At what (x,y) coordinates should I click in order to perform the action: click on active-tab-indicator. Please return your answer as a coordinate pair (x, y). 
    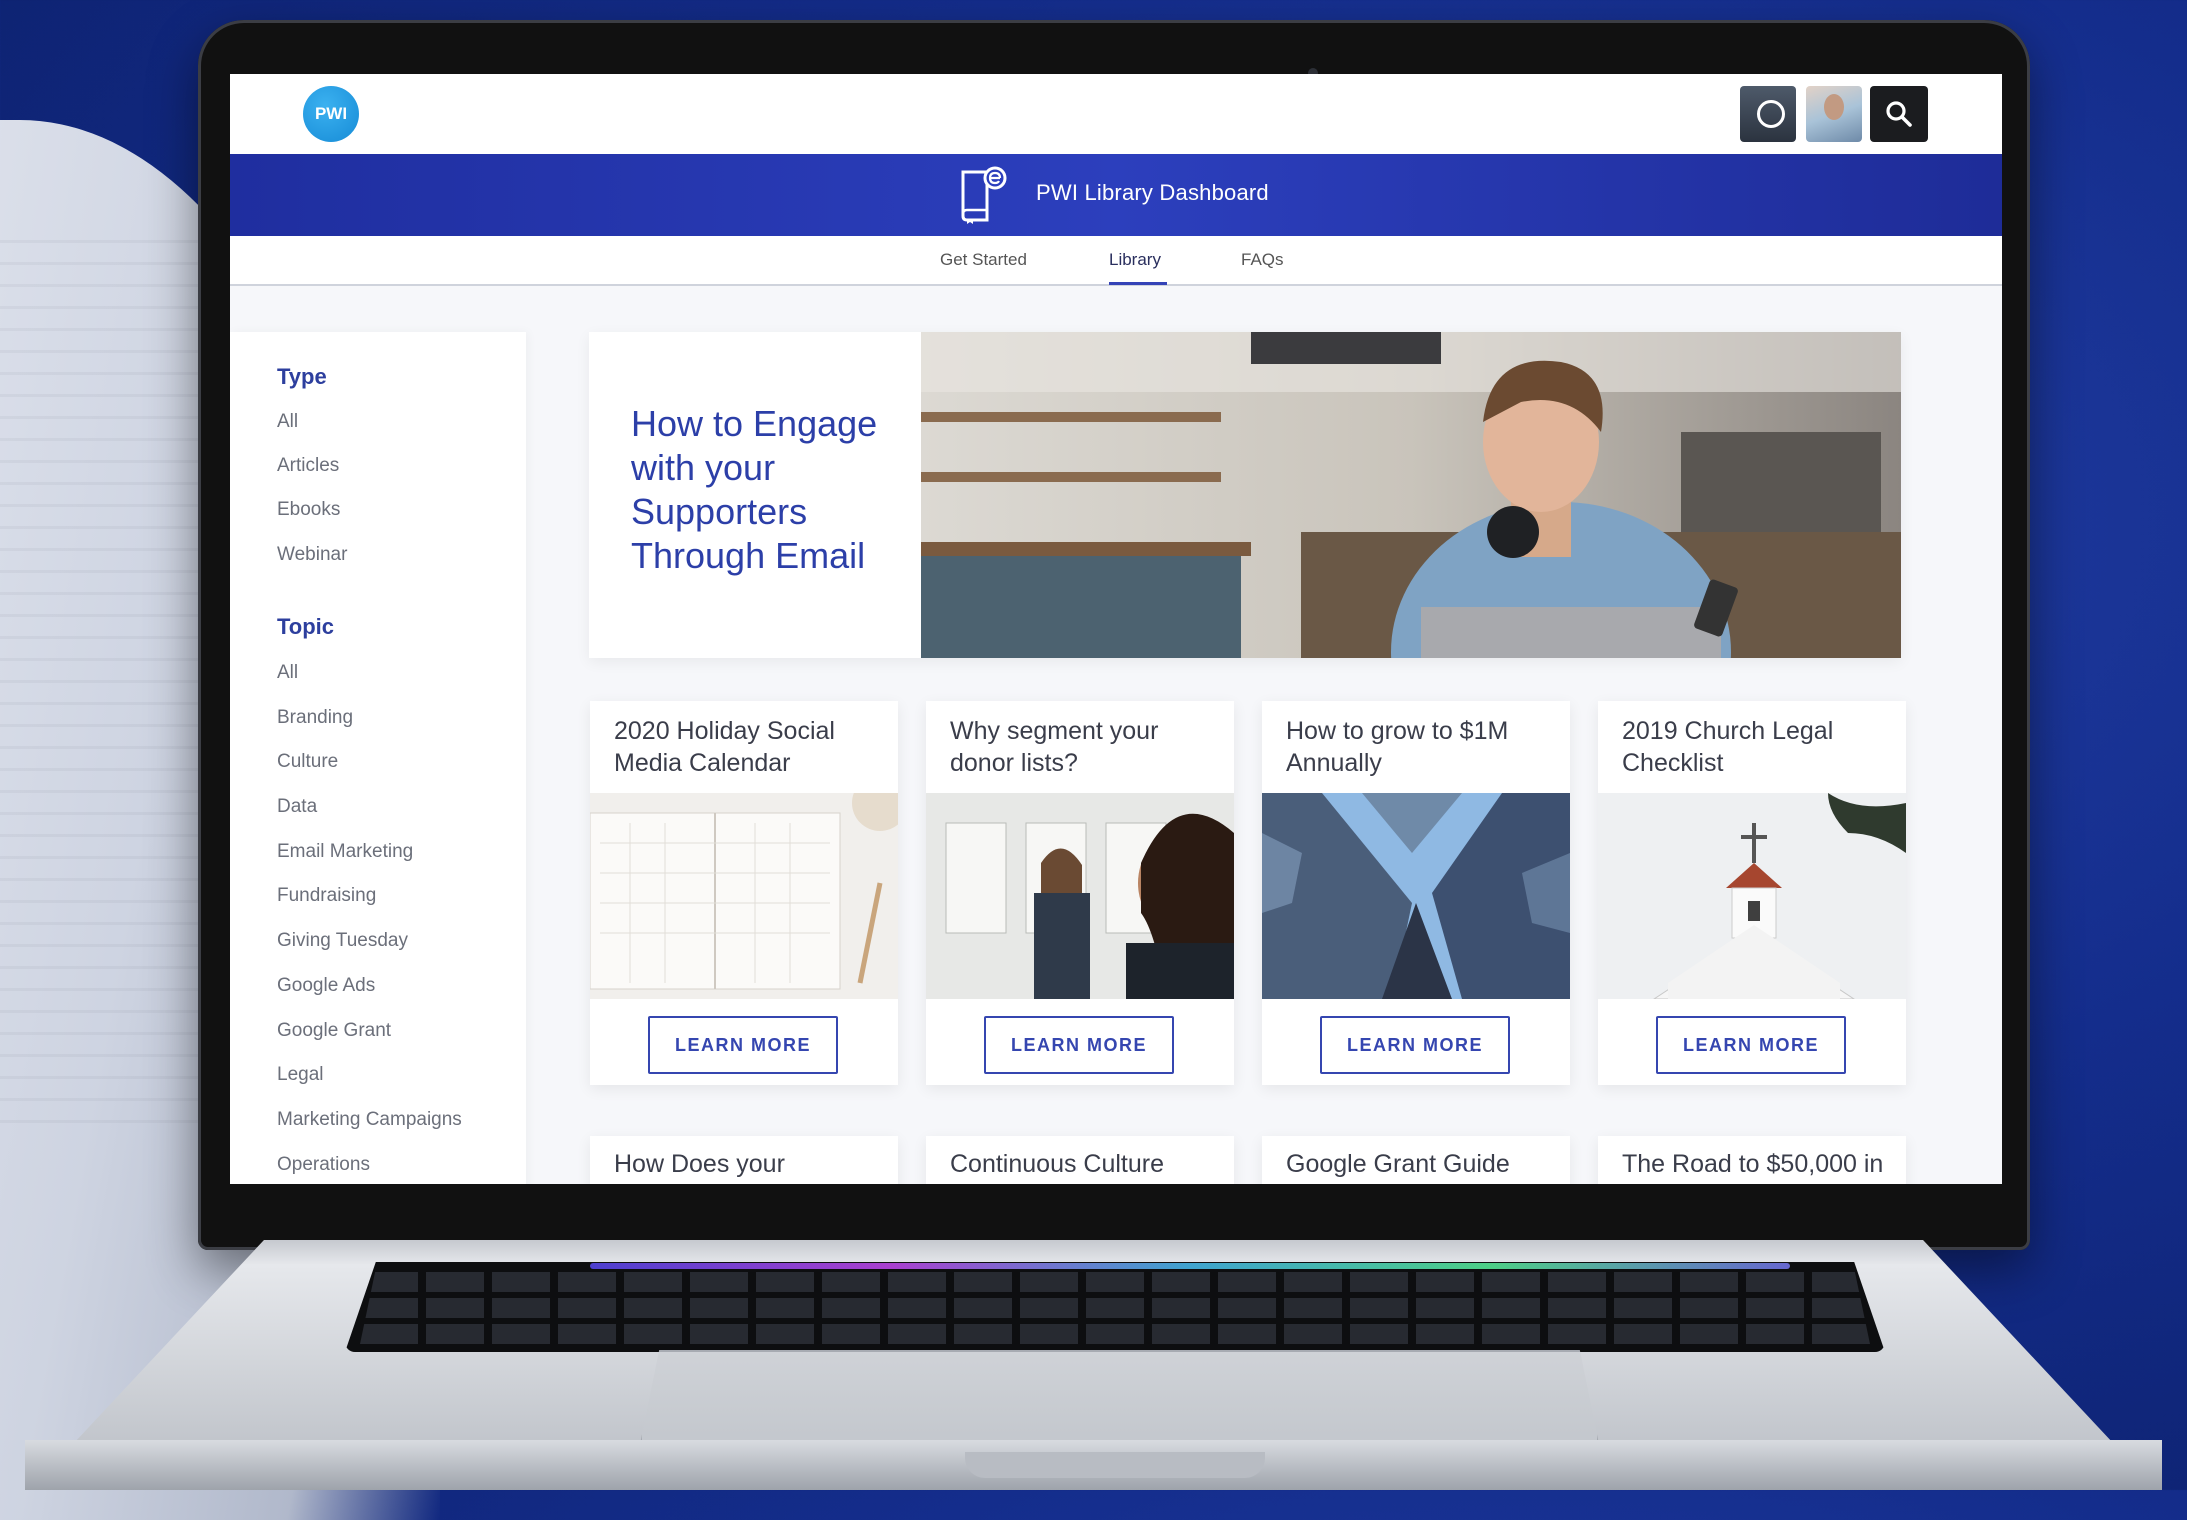
    Looking at the image, I should click on (1138, 283).